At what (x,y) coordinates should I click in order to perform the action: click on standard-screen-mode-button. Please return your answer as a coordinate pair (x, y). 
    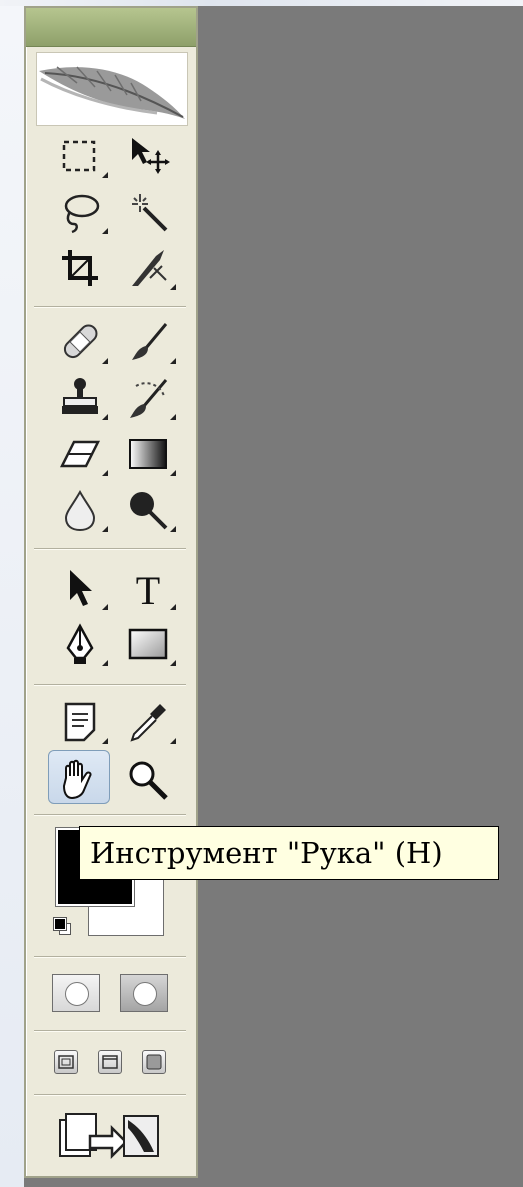
    Looking at the image, I should click on (66, 1062).